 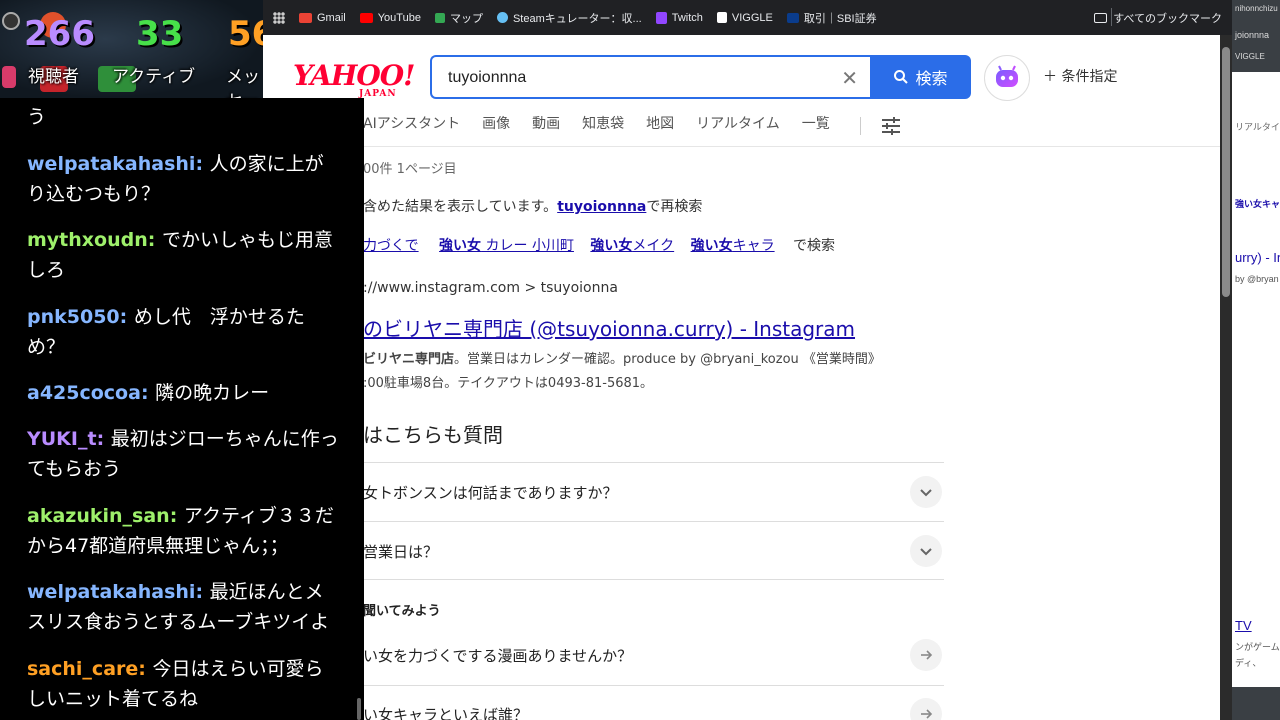 I want to click on viggle-icon, so click(x=721, y=17).